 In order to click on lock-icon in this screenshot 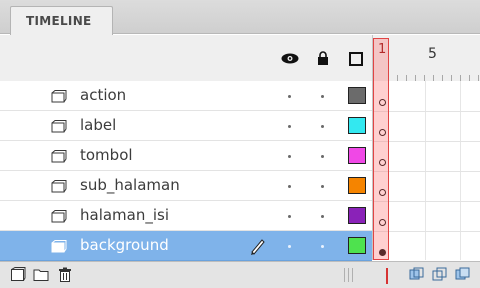, I will do `click(323, 58)`.